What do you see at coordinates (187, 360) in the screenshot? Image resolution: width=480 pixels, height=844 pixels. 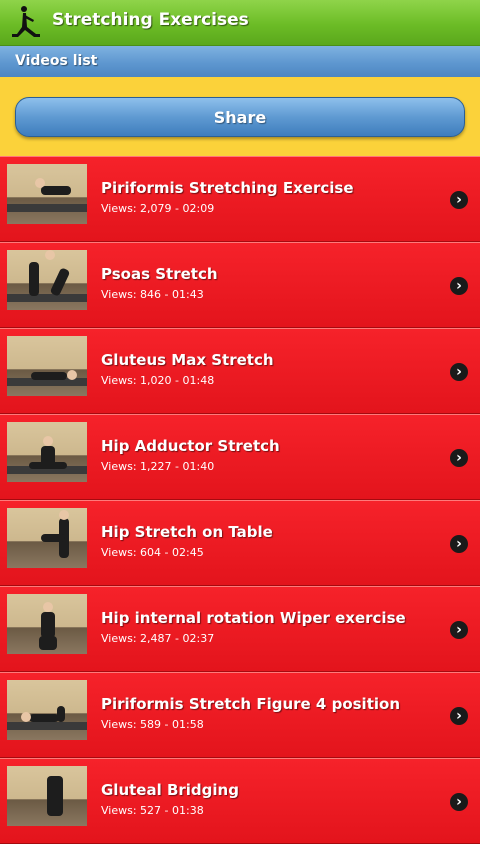 I see `video-title: Gluteus Max Stretch` at bounding box center [187, 360].